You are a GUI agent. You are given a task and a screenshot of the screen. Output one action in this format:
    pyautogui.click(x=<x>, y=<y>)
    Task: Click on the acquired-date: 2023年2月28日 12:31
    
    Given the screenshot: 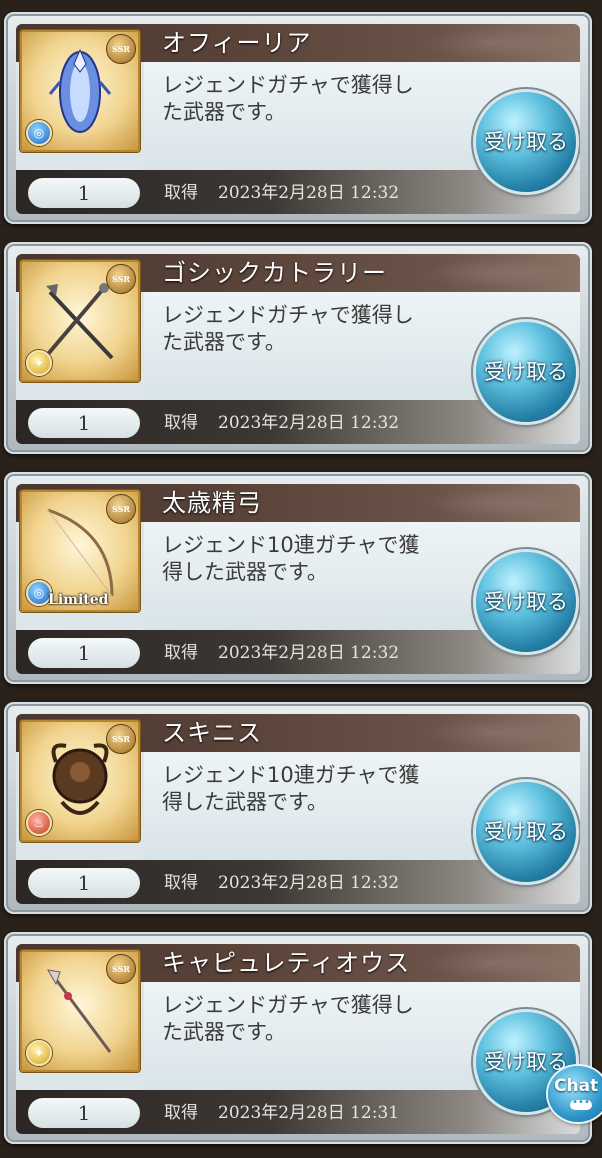 What is the action you would take?
    pyautogui.click(x=309, y=1113)
    